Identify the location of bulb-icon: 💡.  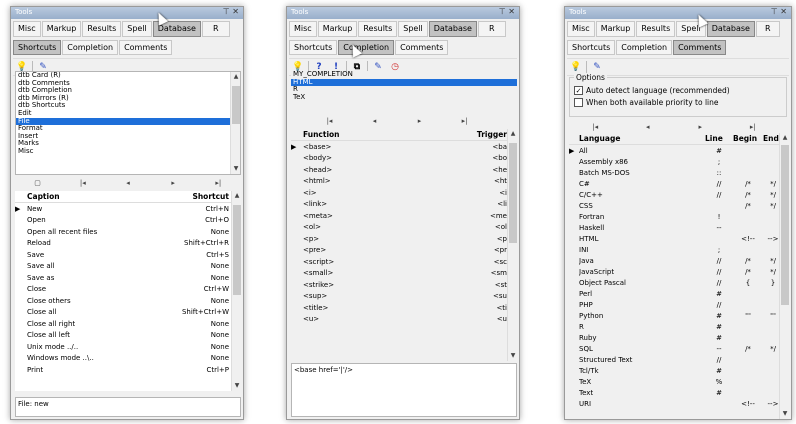
(576, 67).